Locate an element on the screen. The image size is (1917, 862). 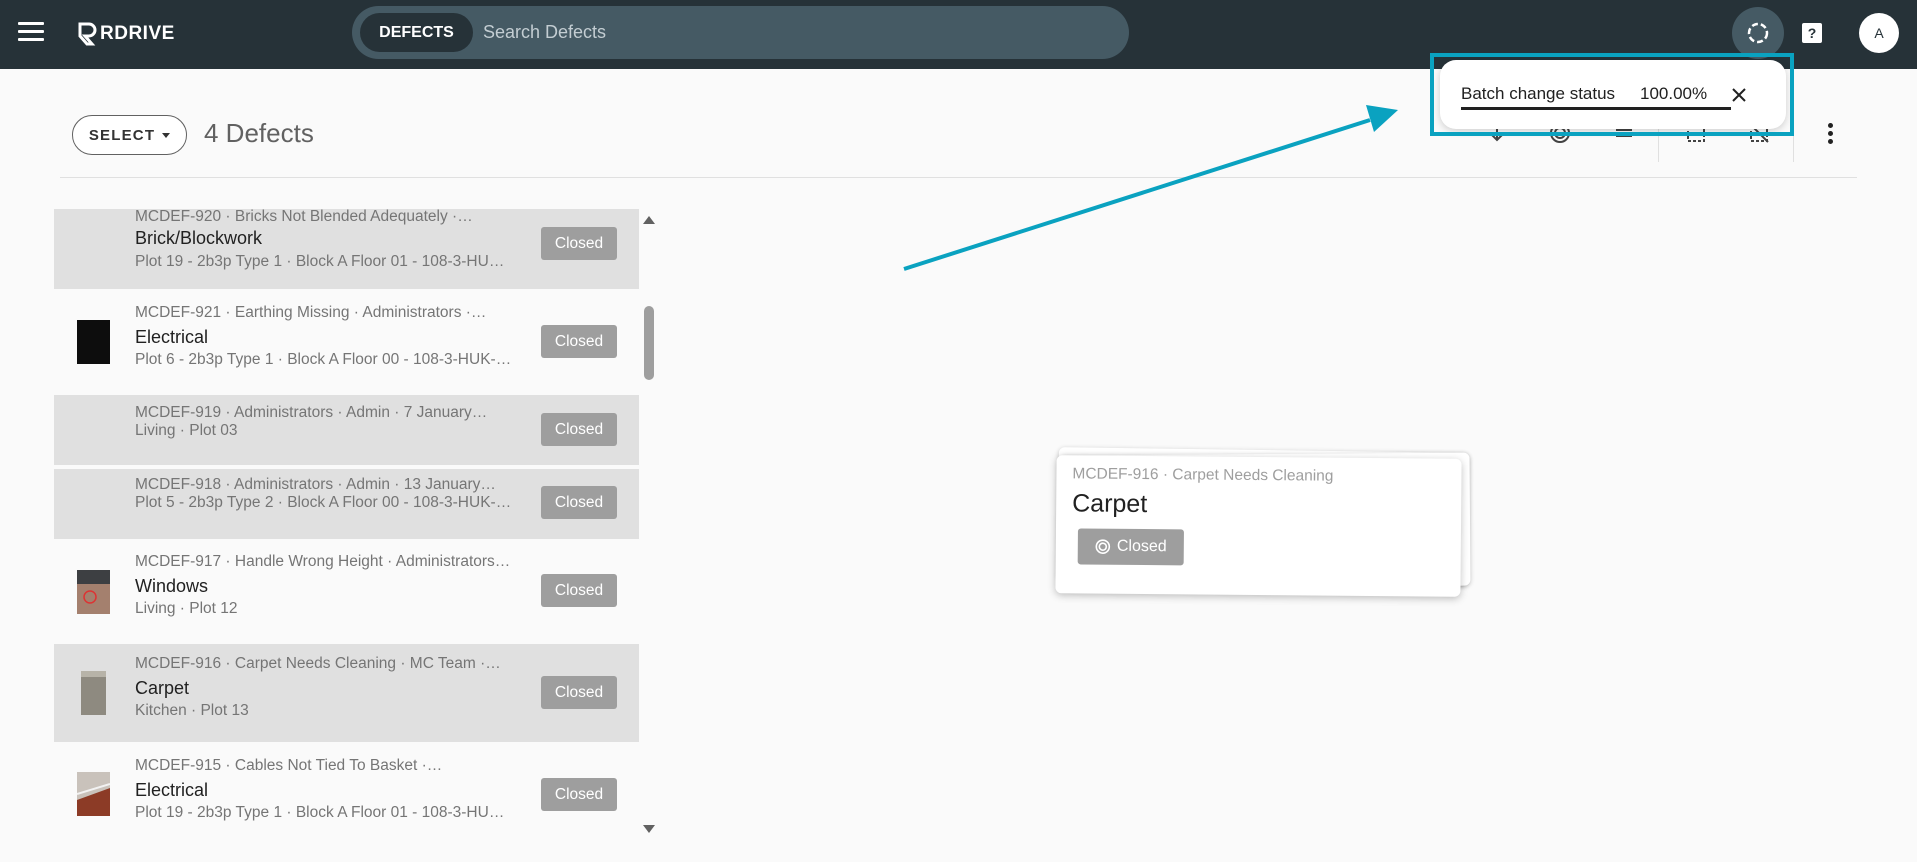
help-button: ? is located at coordinates (1812, 33).